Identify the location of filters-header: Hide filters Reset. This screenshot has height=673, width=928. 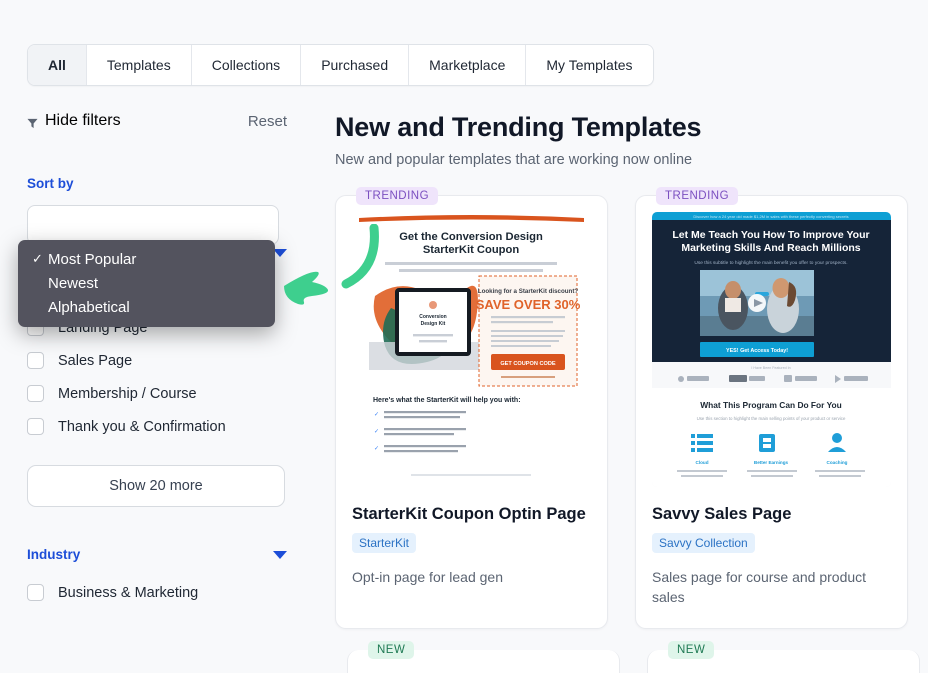
(157, 121).